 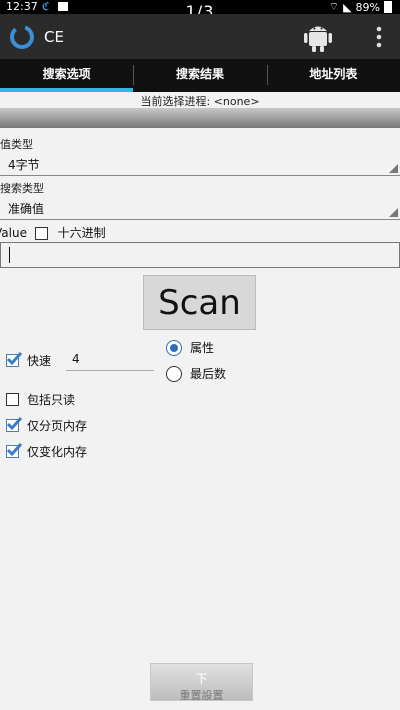 What do you see at coordinates (174, 373) in the screenshot?
I see `radio-last-value` at bounding box center [174, 373].